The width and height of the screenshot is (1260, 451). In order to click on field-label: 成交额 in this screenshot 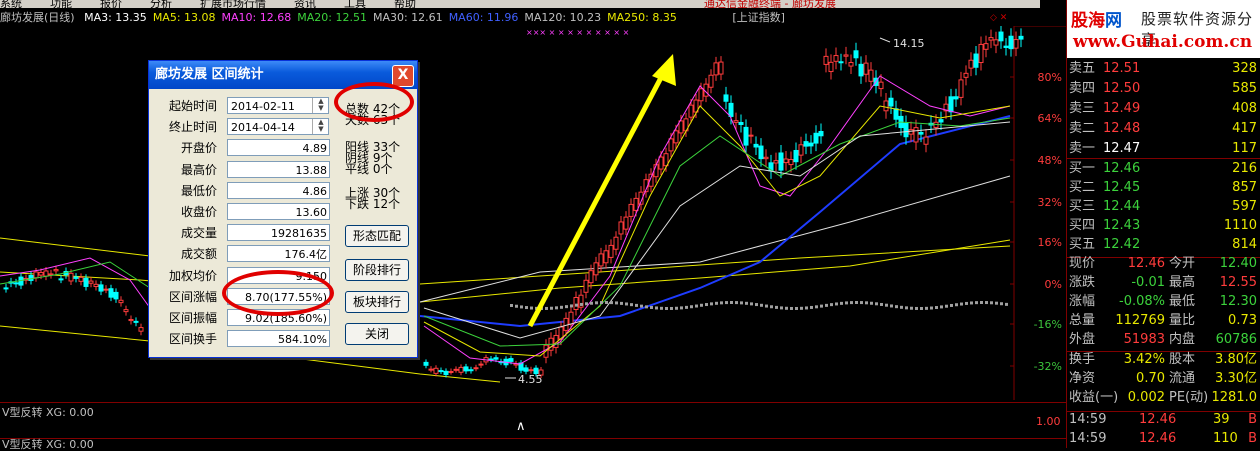, I will do `click(198, 254)`.